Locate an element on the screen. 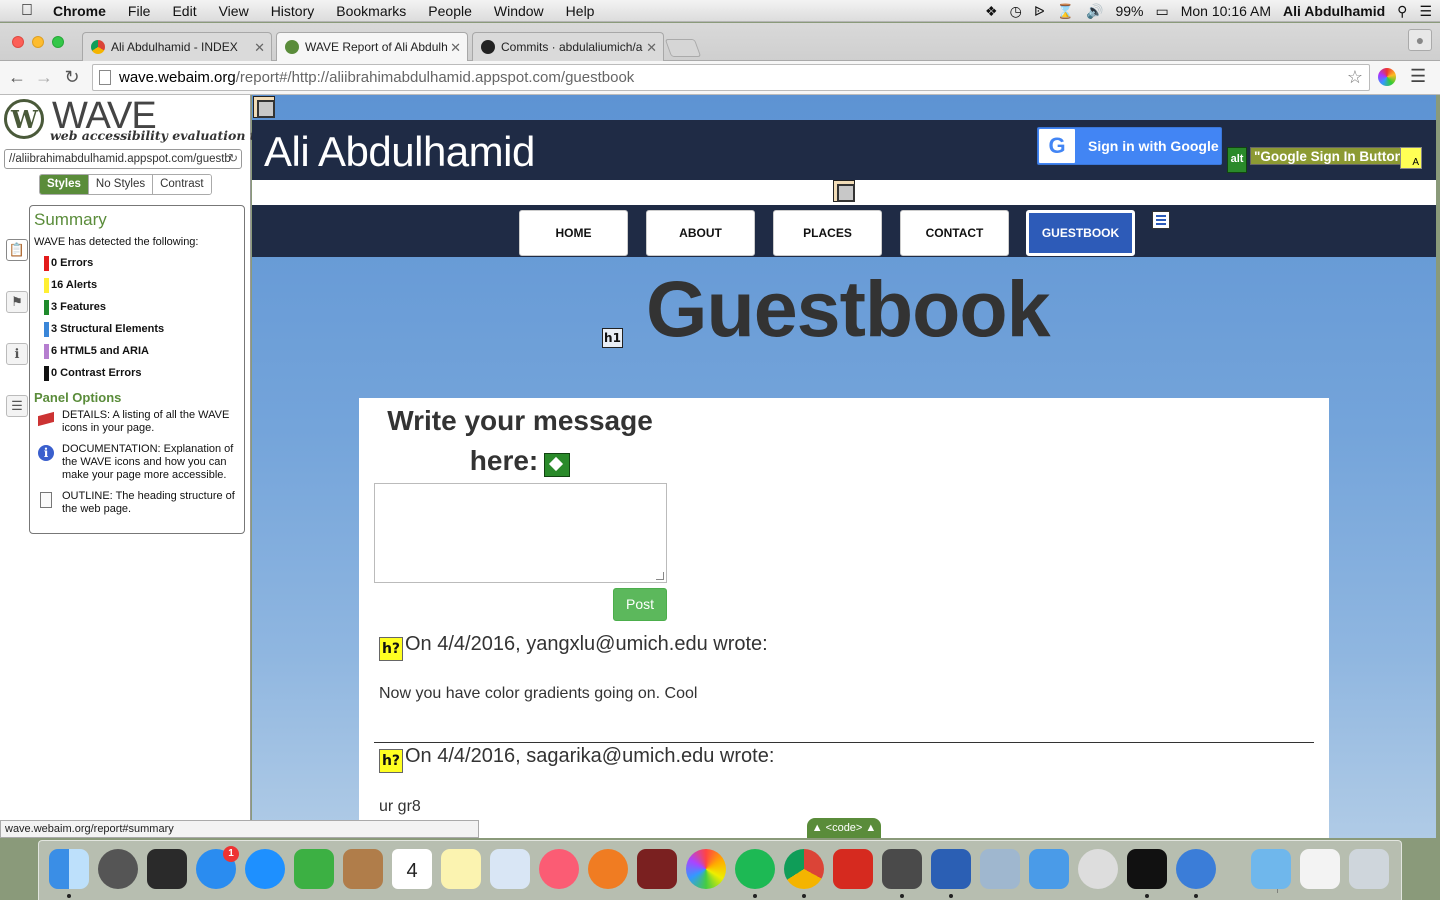 The image size is (1440, 900). menu-people: People is located at coordinates (450, 11).